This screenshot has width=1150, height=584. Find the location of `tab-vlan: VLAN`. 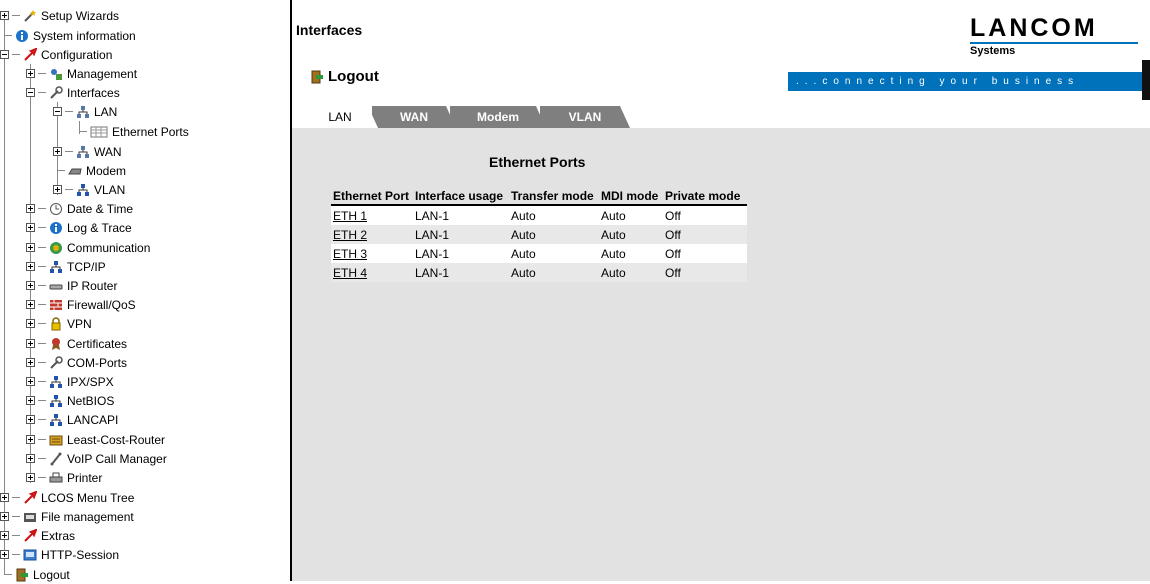

tab-vlan: VLAN is located at coordinates (585, 117).